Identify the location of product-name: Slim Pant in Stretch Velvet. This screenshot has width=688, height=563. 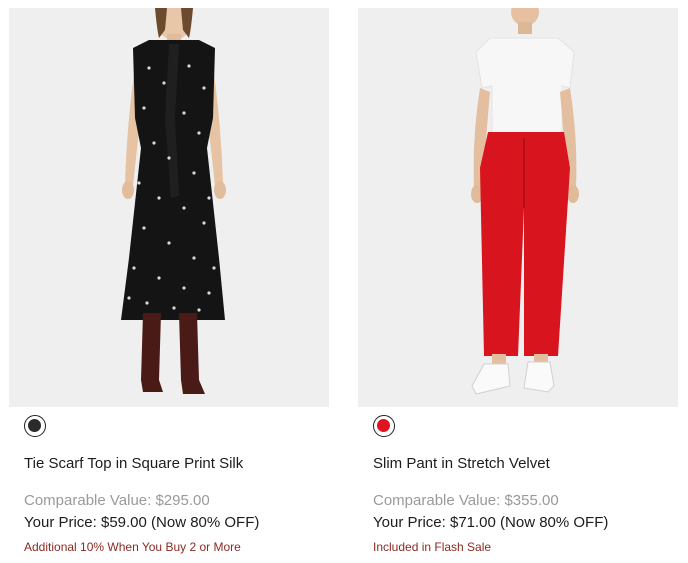
(461, 463).